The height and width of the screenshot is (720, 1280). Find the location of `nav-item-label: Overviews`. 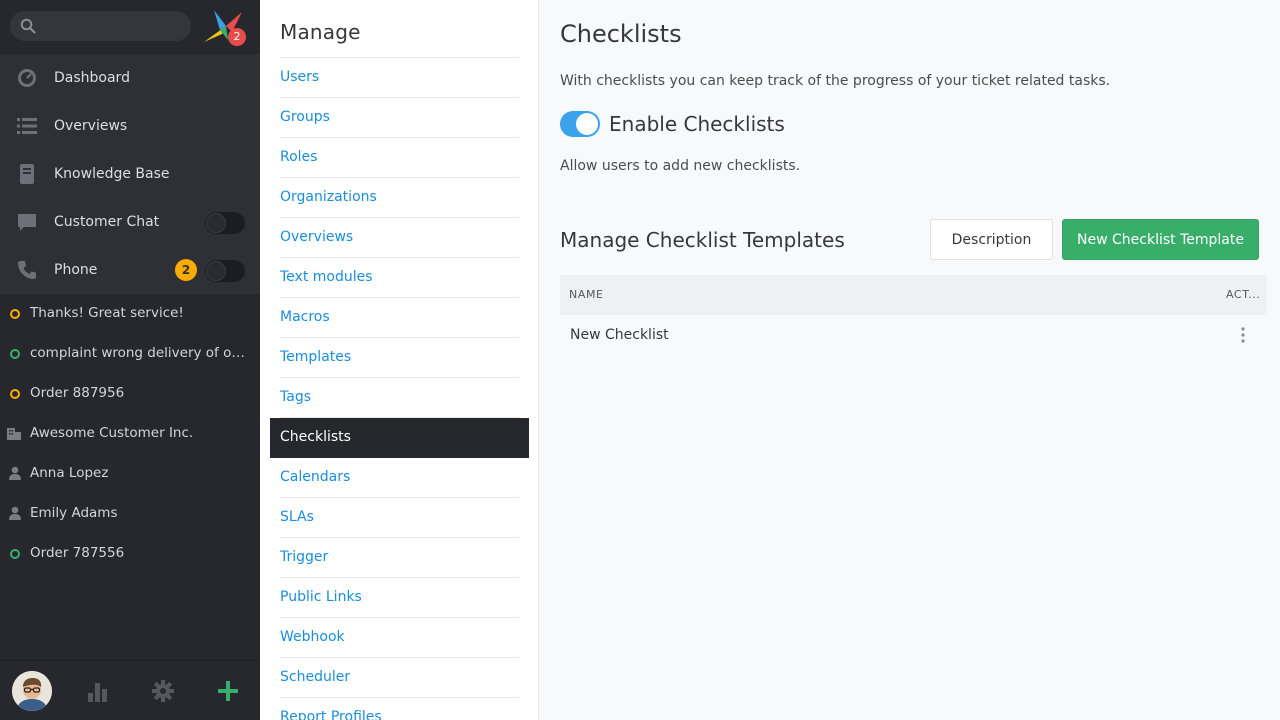

nav-item-label: Overviews is located at coordinates (91, 126).